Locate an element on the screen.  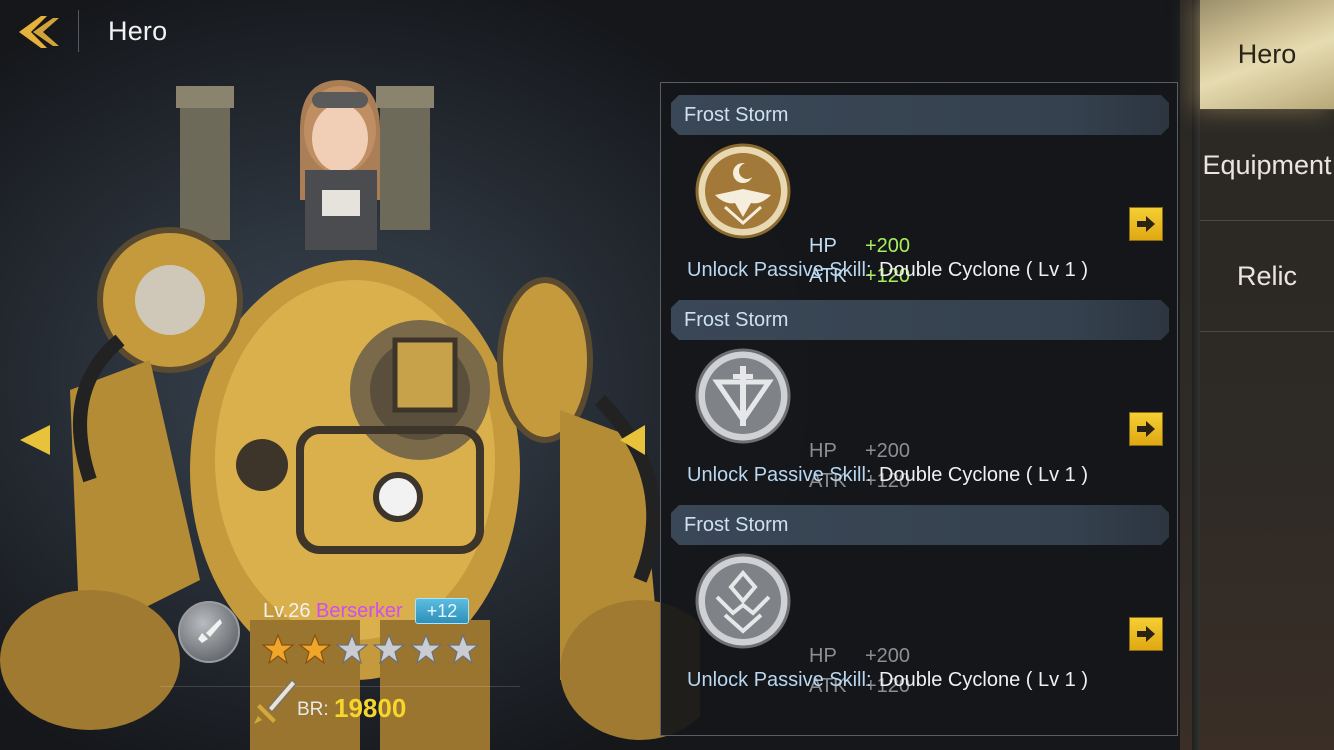
double-chevron-left-icon is located at coordinates (39, 32).